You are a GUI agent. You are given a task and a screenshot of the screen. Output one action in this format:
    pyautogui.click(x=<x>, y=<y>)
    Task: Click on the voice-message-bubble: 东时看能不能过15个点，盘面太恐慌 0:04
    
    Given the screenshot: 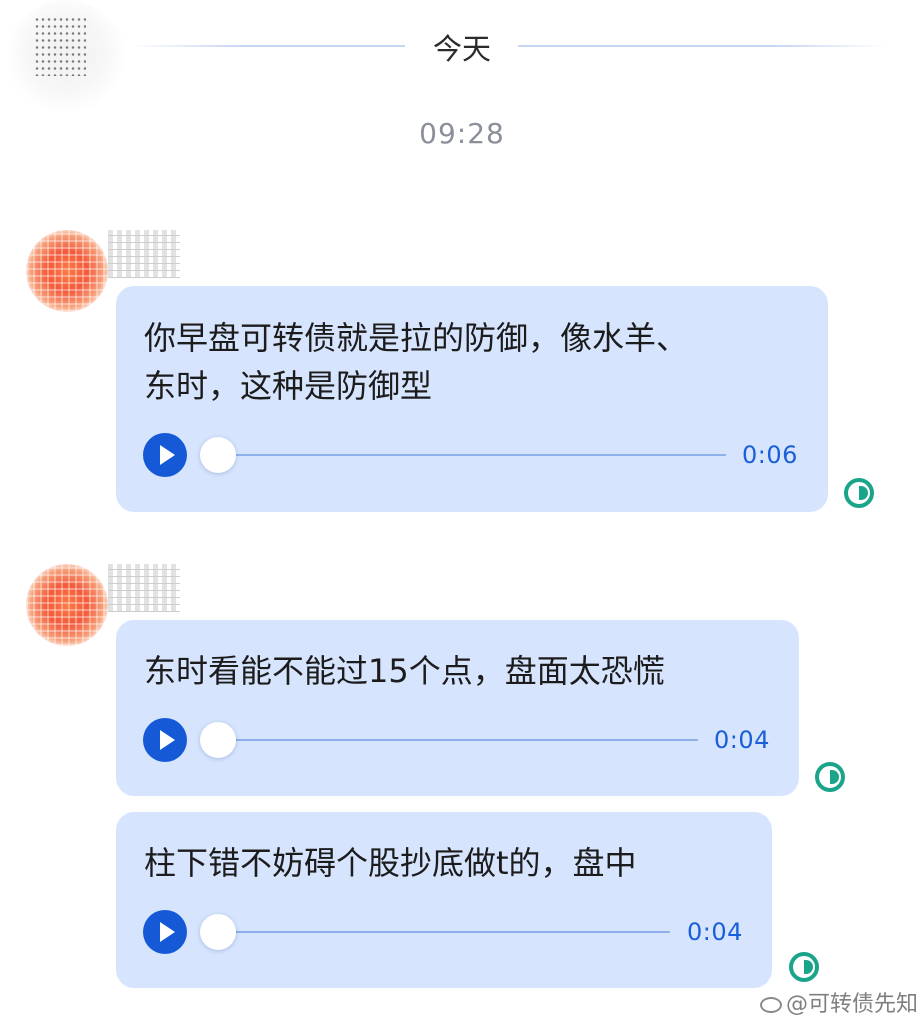 What is the action you would take?
    pyautogui.click(x=457, y=708)
    